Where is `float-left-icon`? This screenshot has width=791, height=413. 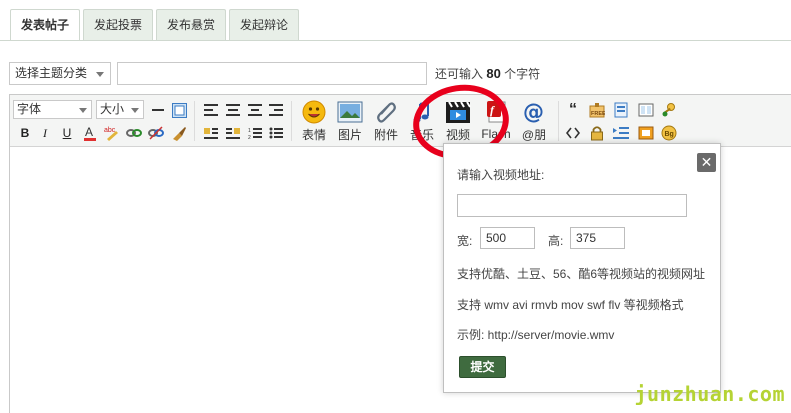
float-left-icon is located at coordinates (211, 133).